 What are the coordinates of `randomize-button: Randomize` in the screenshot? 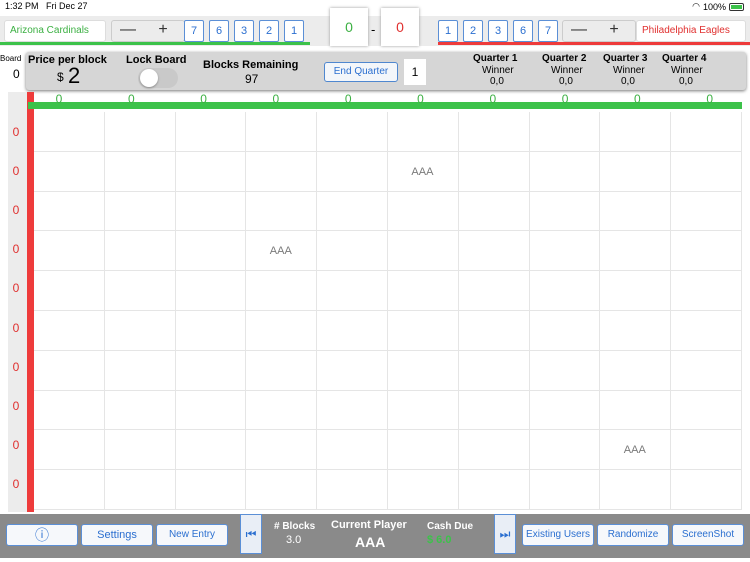 It's located at (633, 535).